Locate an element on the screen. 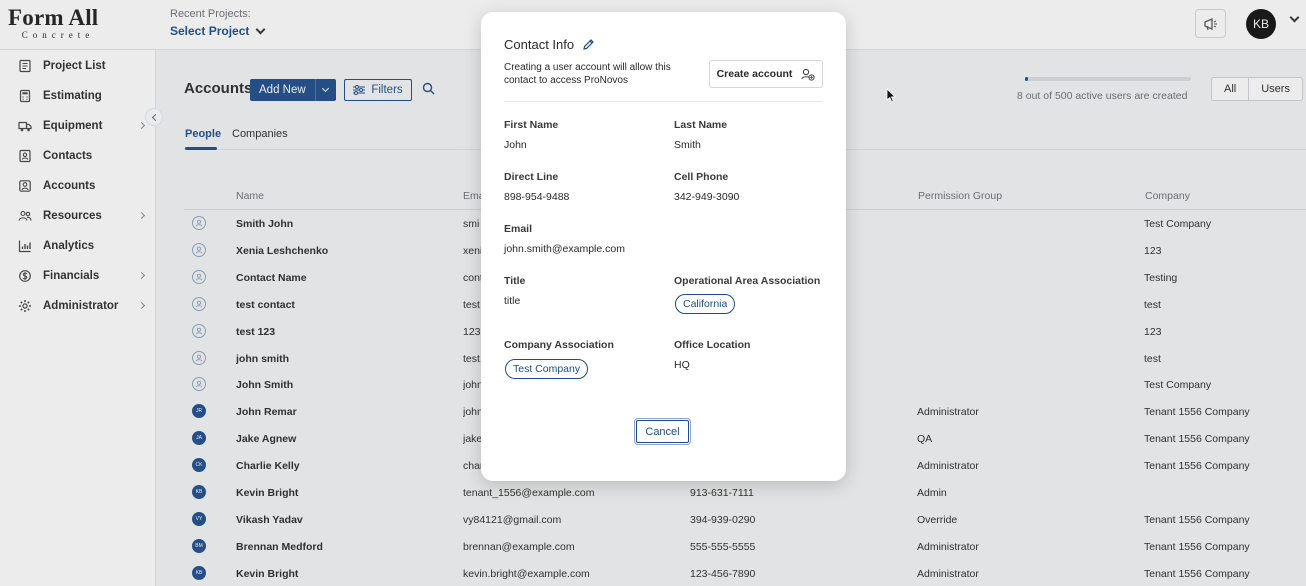 Image resolution: width=1306 pixels, height=586 pixels. chevron-left-icon is located at coordinates (155, 117).